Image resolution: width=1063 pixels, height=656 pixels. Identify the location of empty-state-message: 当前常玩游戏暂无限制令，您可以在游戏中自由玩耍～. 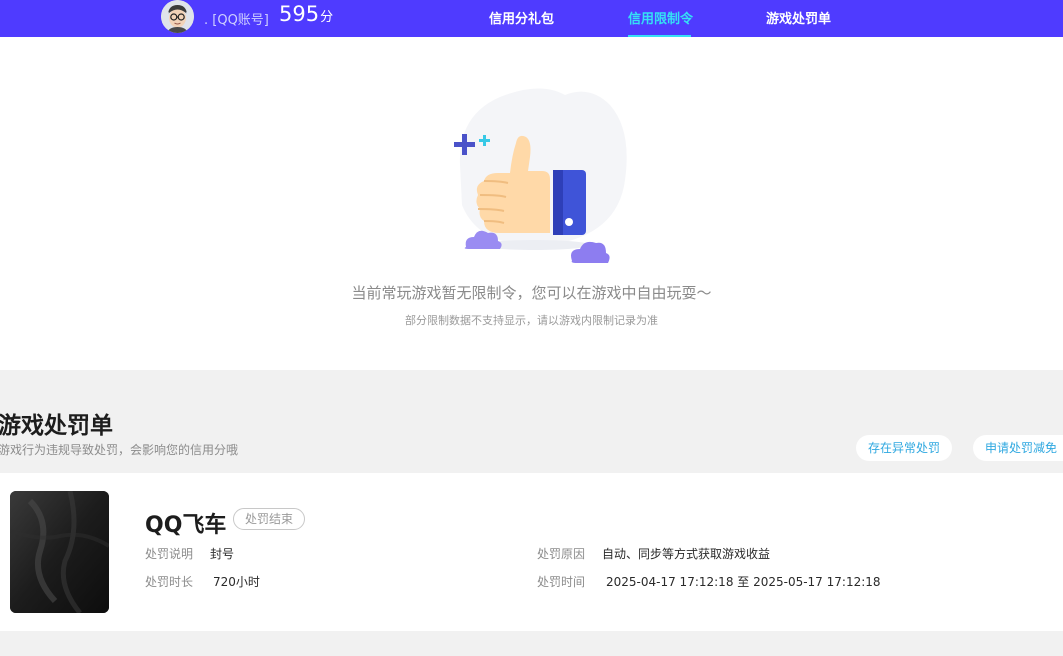
(531, 293).